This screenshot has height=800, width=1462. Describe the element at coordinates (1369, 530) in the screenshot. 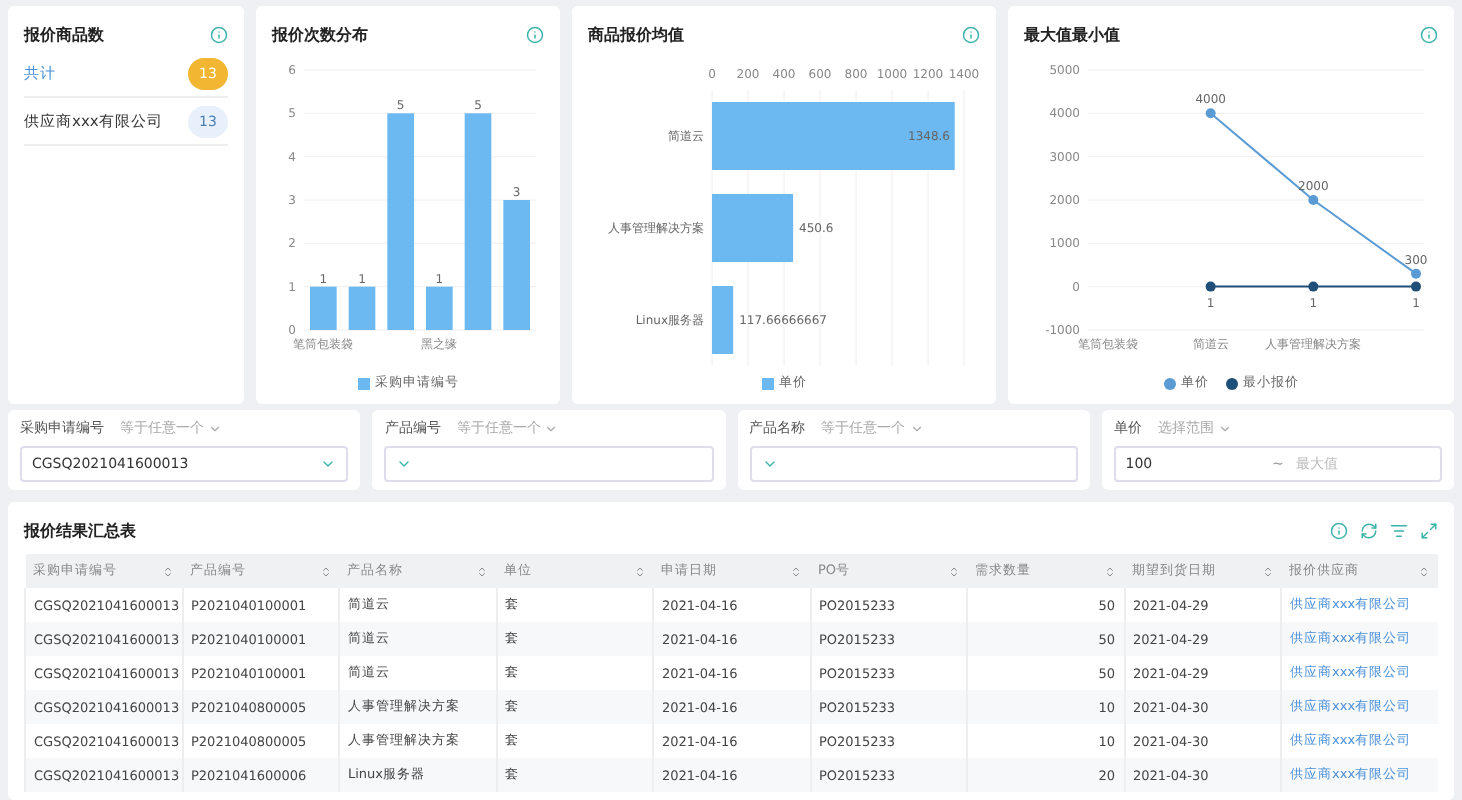

I see `refresh-icon` at that location.